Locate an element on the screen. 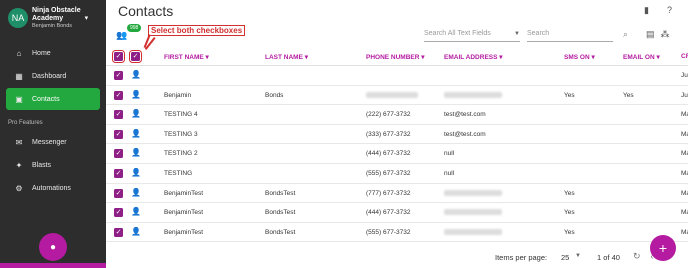 Image resolution: width=688 pixels, height=268 pixels. redacted-email is located at coordinates (473, 212).